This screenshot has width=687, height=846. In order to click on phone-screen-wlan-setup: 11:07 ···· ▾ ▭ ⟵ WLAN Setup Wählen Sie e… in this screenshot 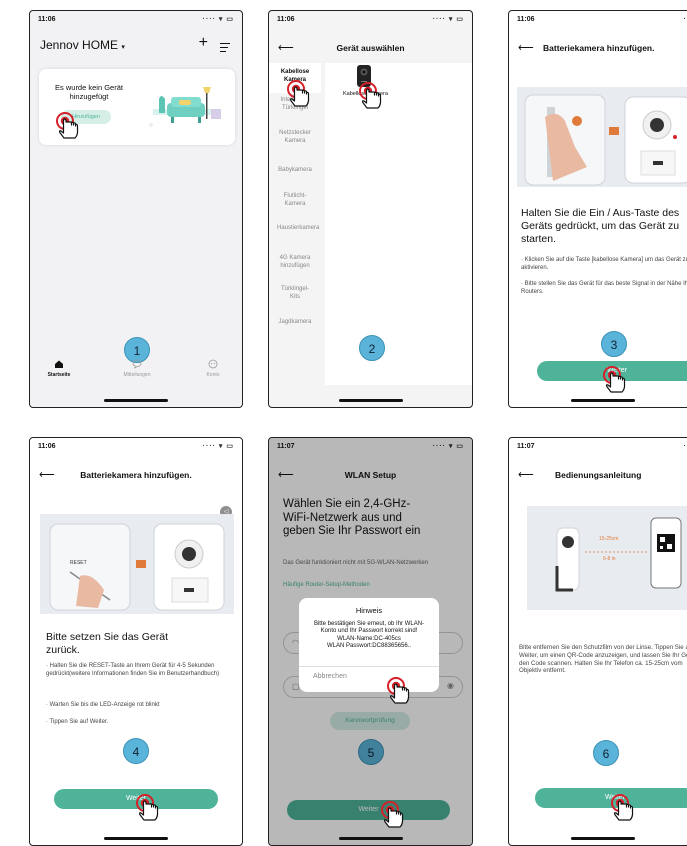, I will do `click(370, 641)`.